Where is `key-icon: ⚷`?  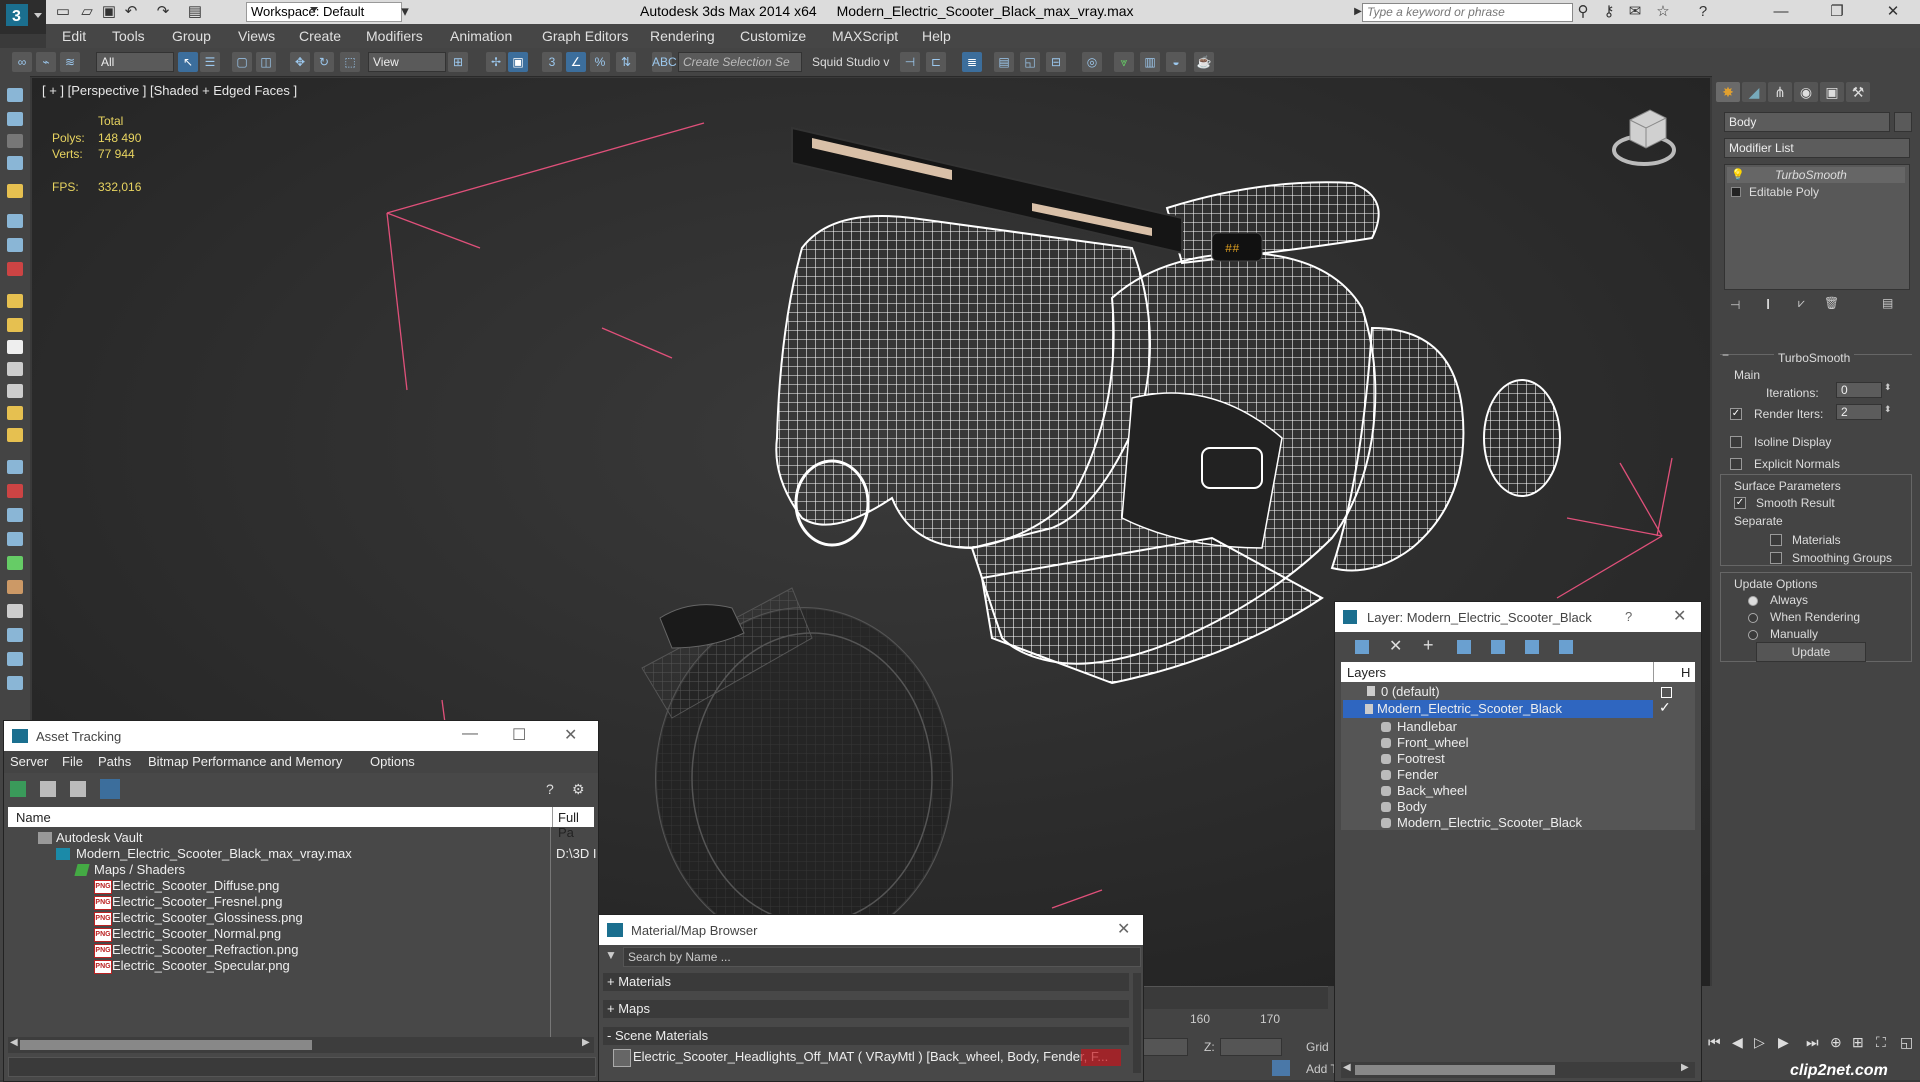
key-icon: ⚷ is located at coordinates (1609, 12).